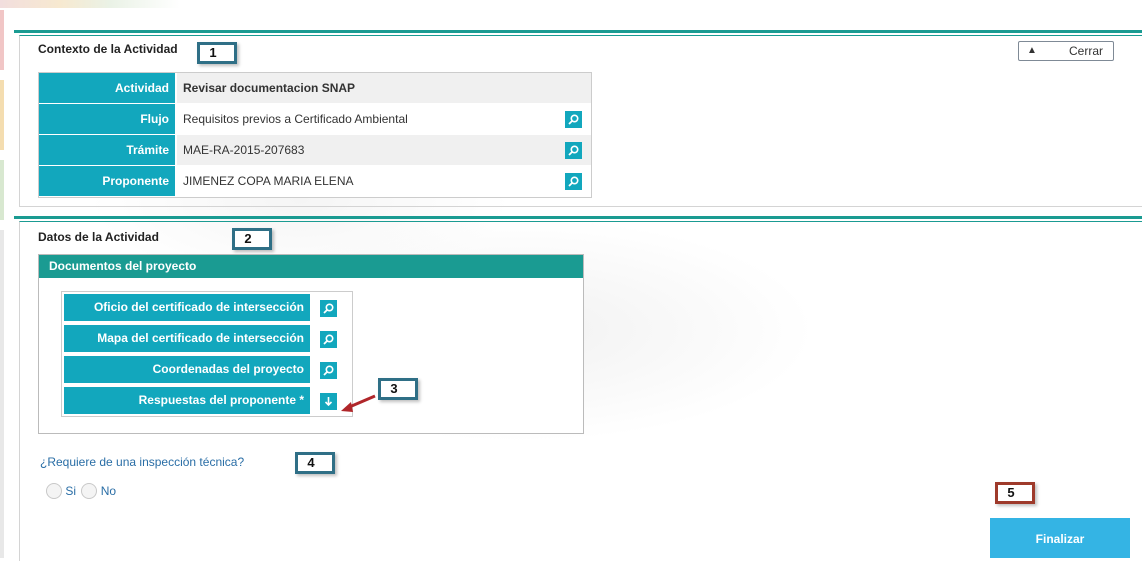  Describe the element at coordinates (71, 491) in the screenshot. I see `radio-si-label: Si` at that location.